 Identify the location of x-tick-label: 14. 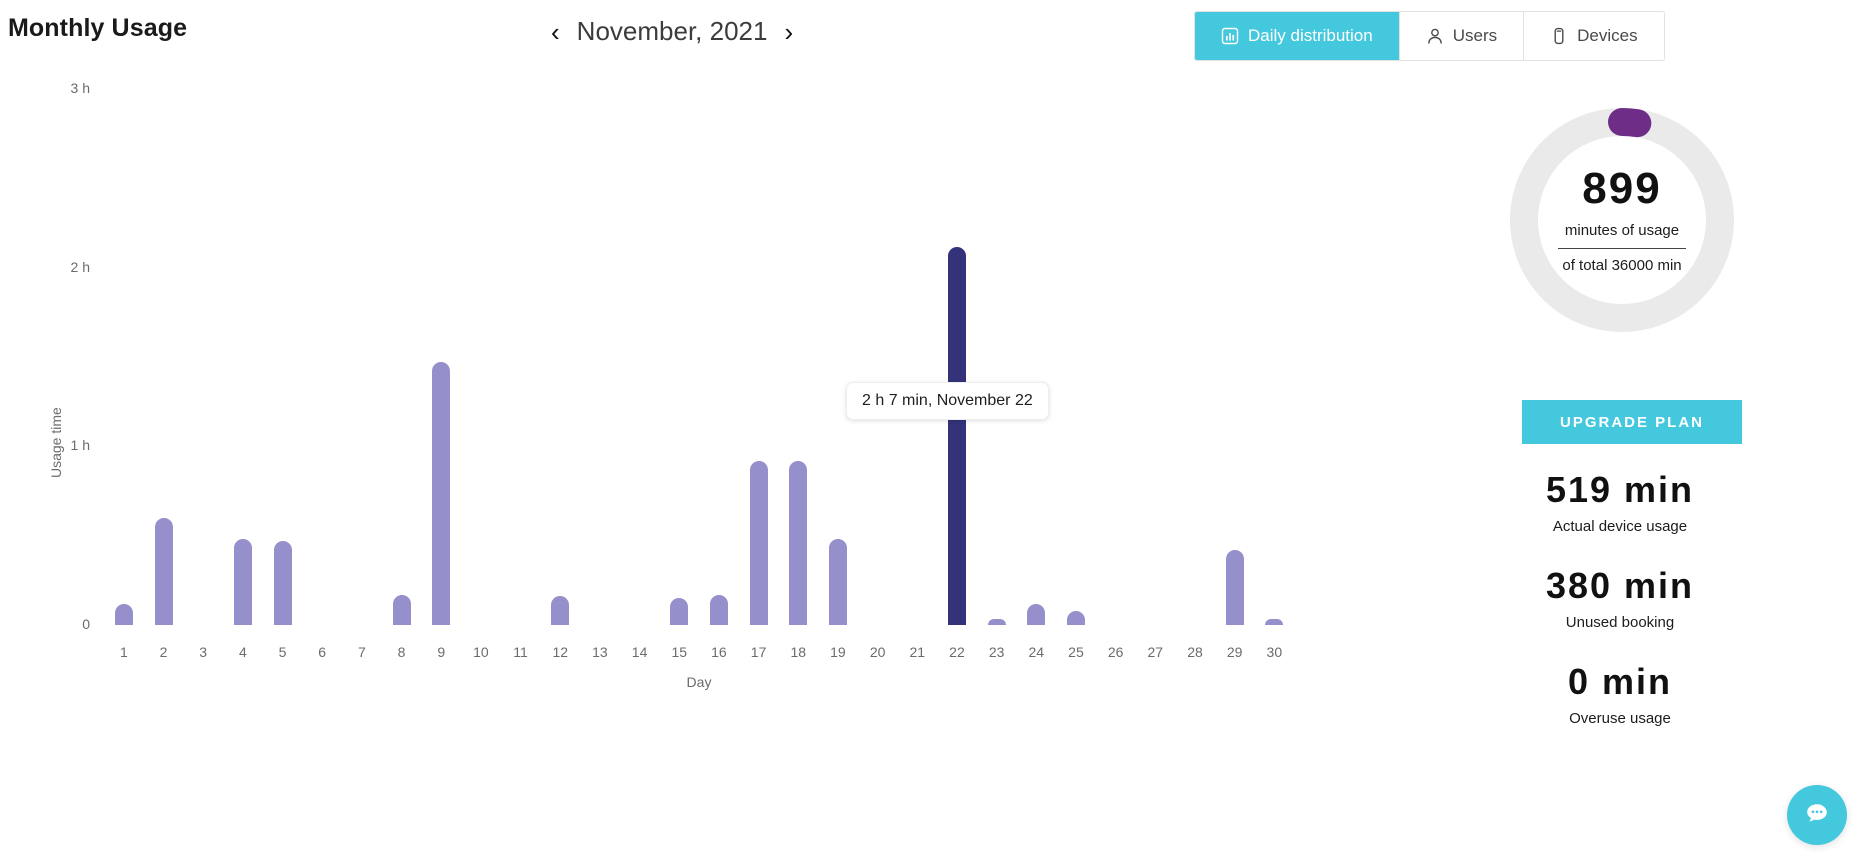
(639, 652).